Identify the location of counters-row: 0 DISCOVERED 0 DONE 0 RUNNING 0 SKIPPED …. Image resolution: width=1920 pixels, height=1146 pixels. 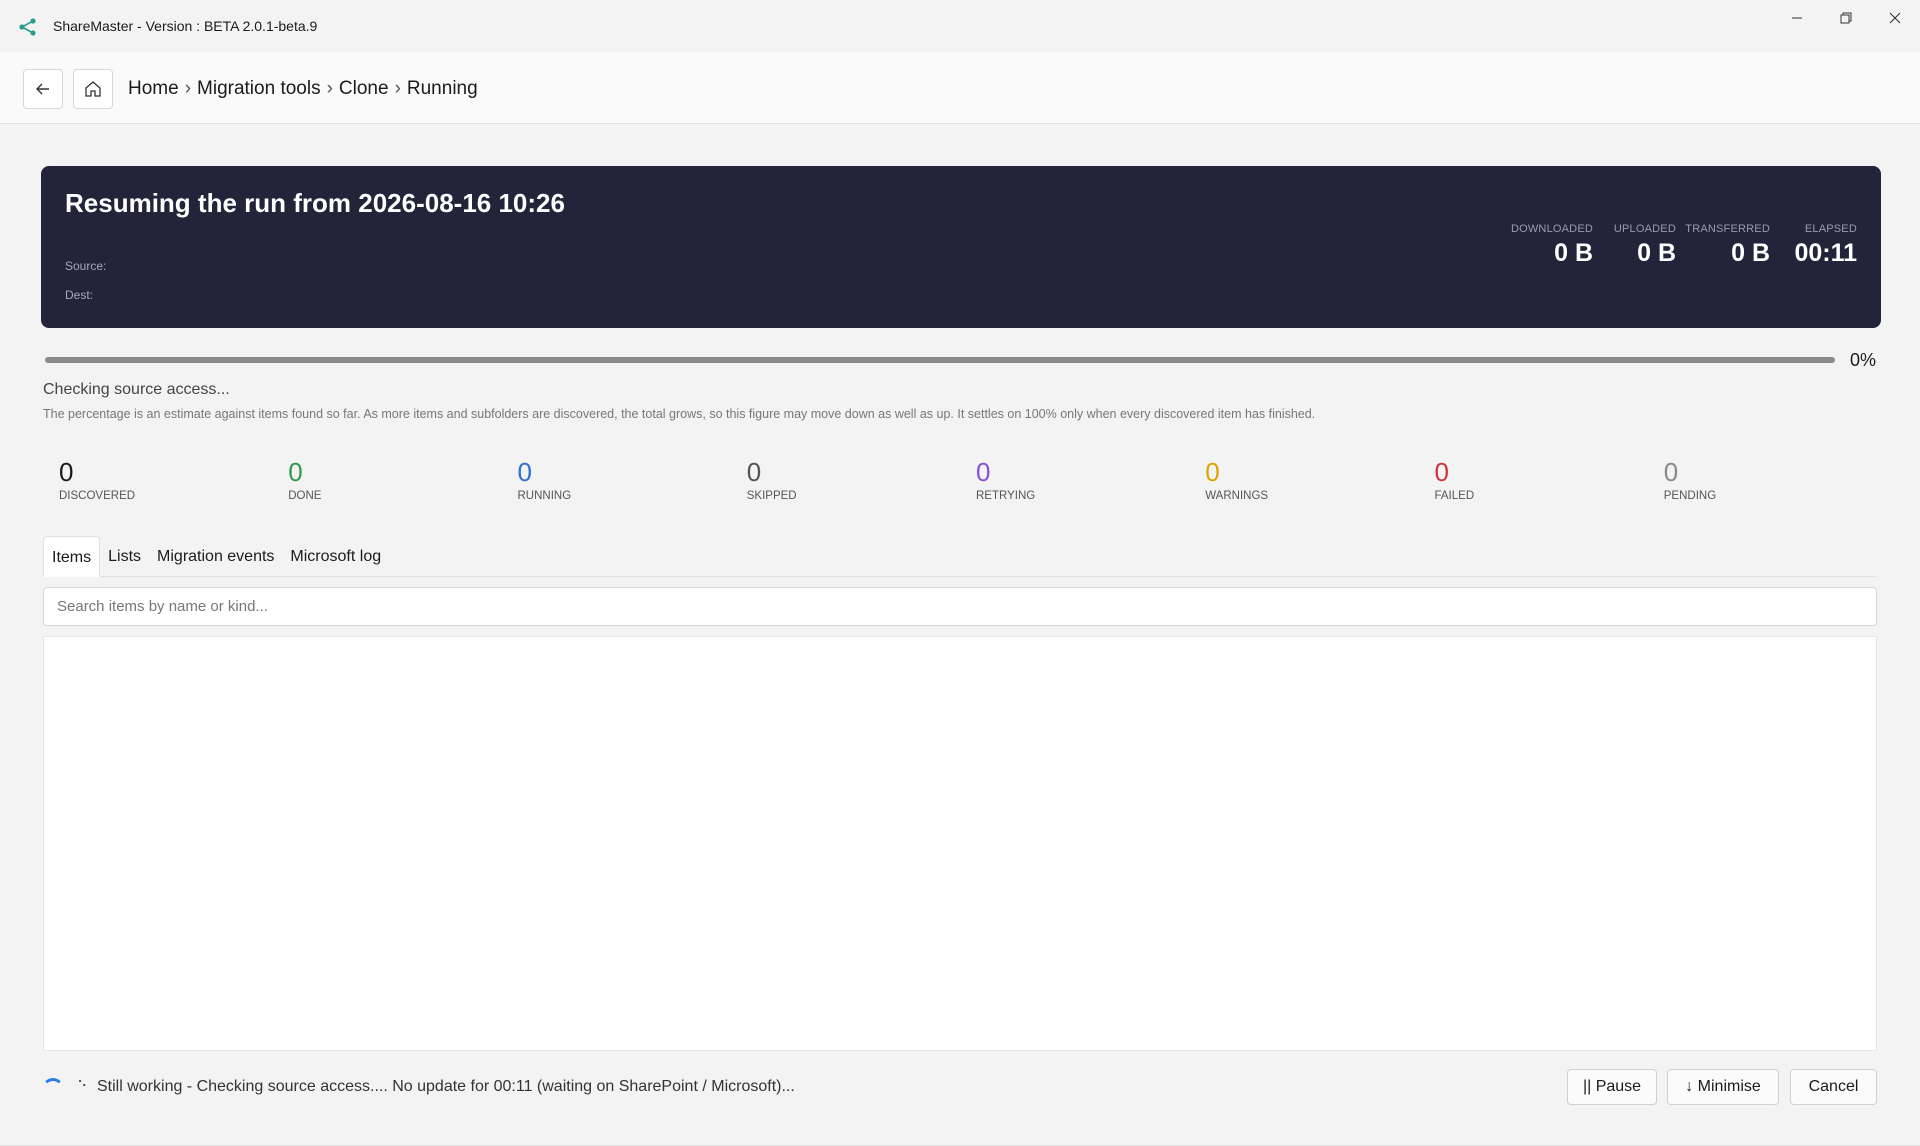
(960, 483).